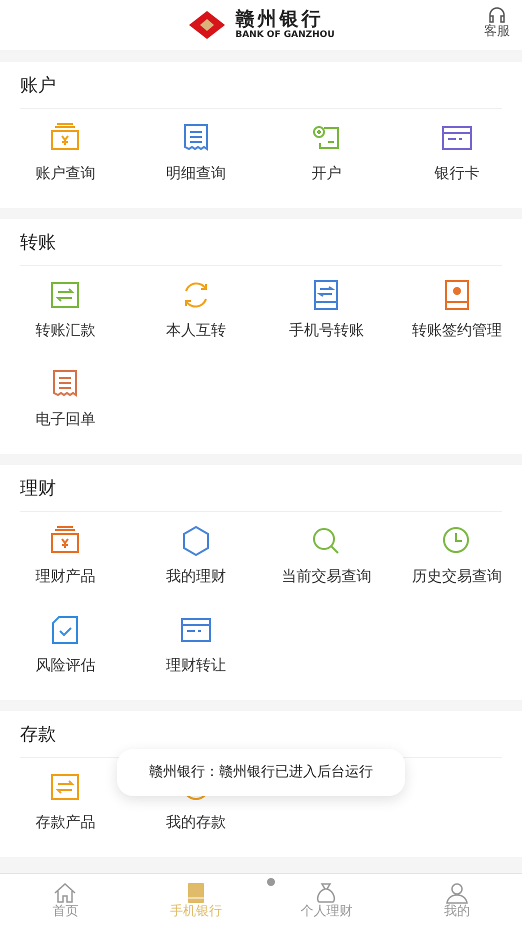  Describe the element at coordinates (457, 556) in the screenshot. I see `menu-item: 历史交易查询` at that location.